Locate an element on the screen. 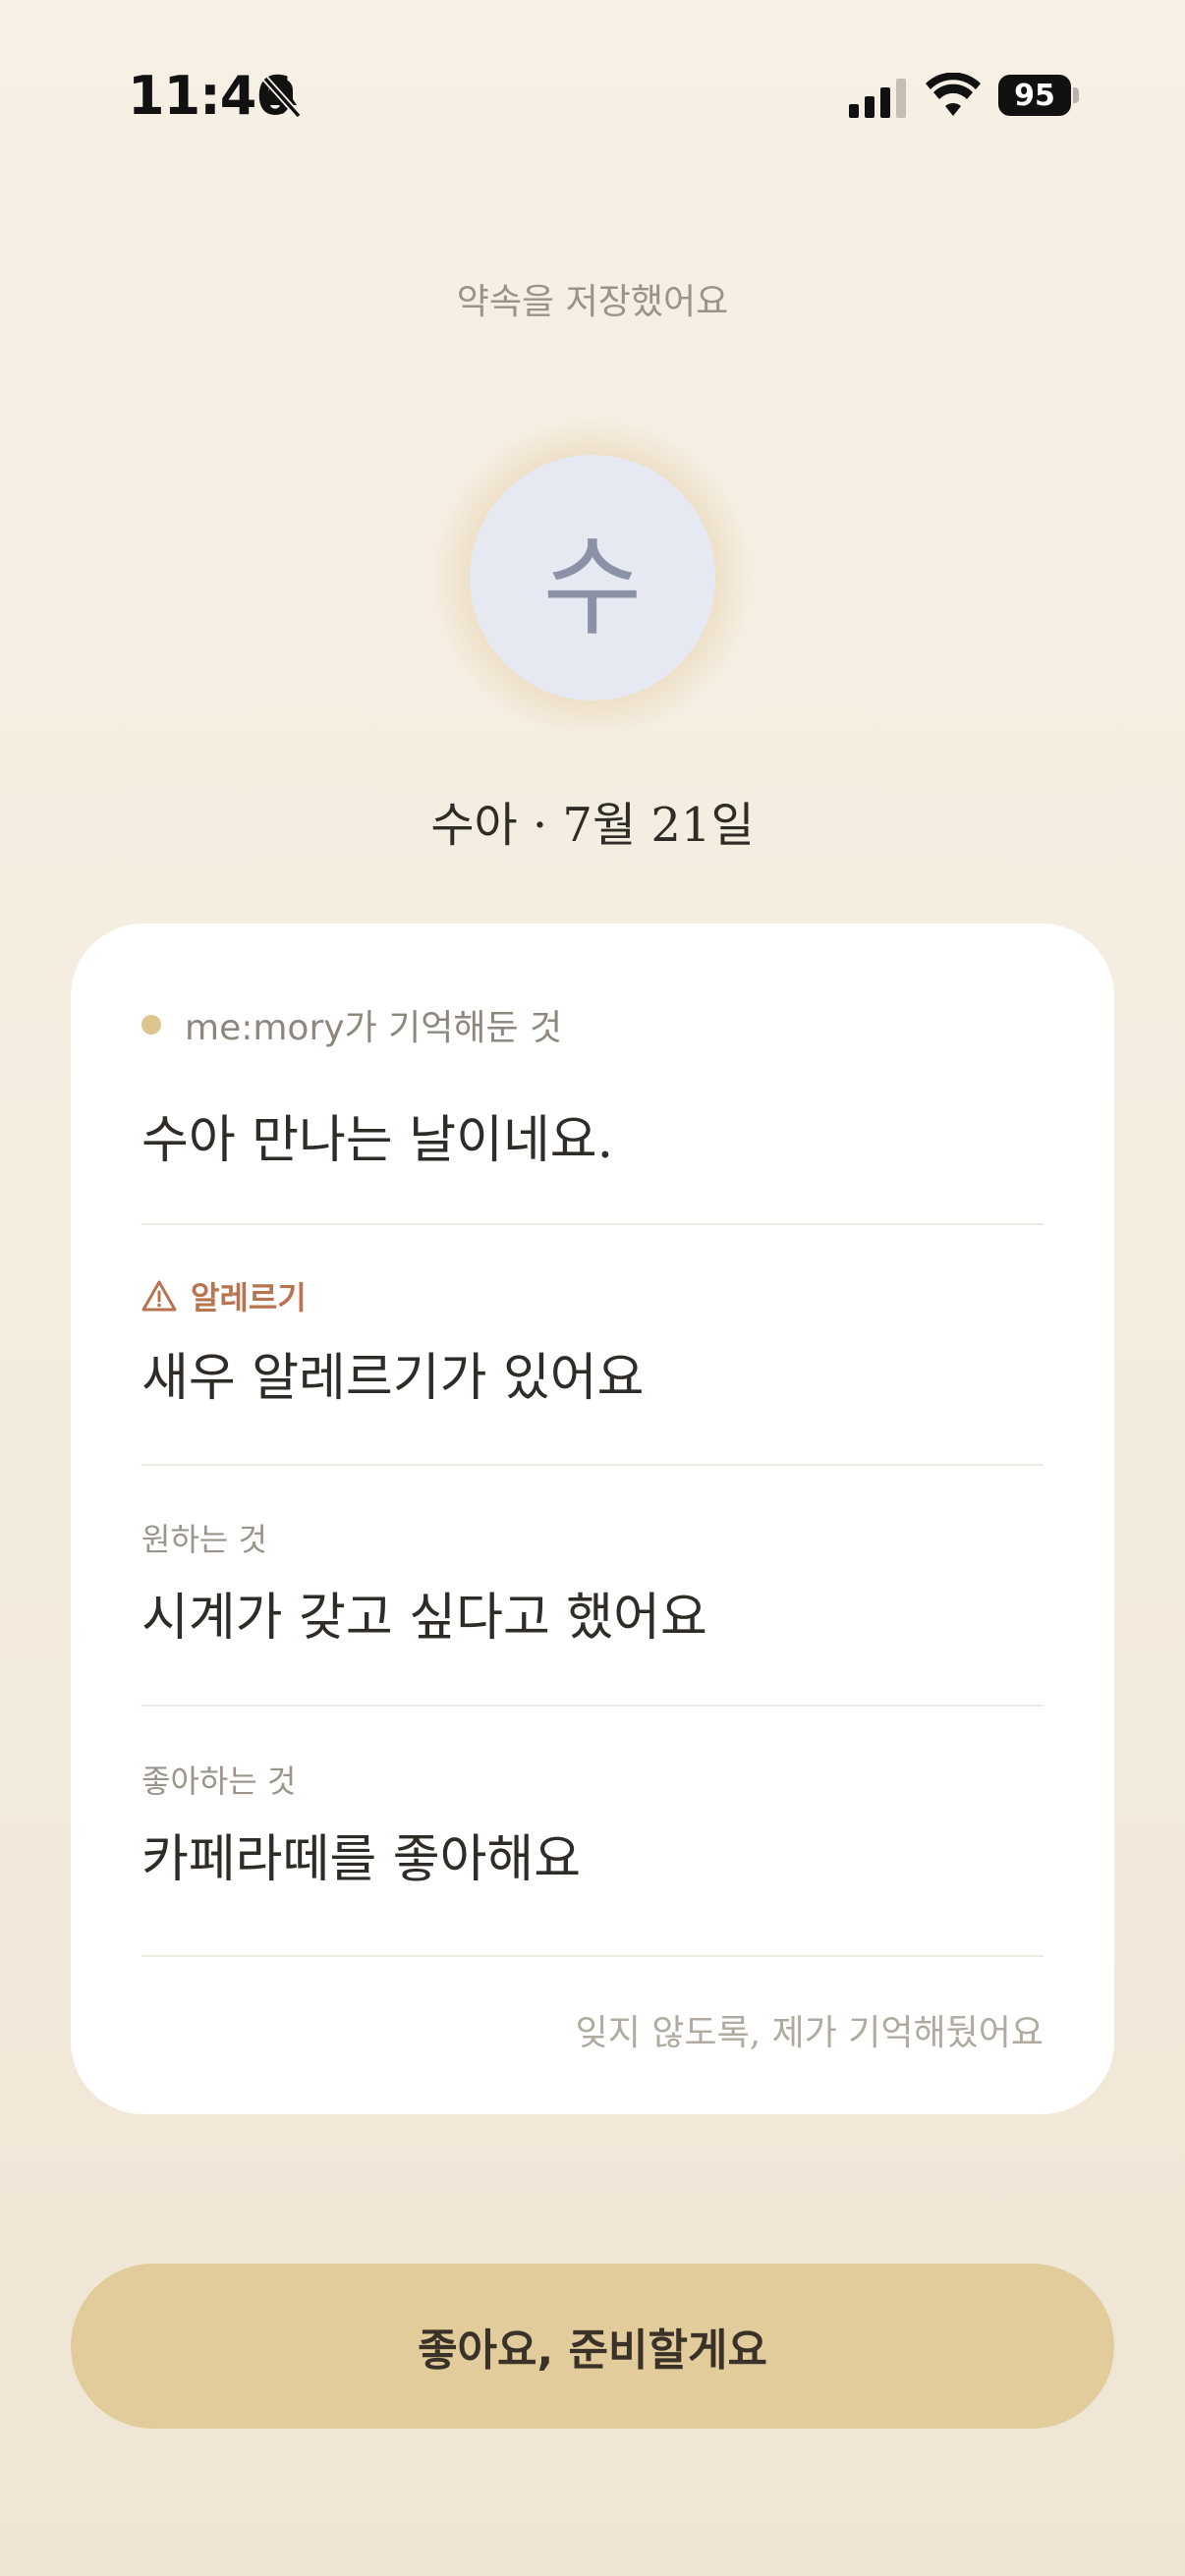  card-header: me:mory가 기억해둔 것 is located at coordinates (352, 1024).